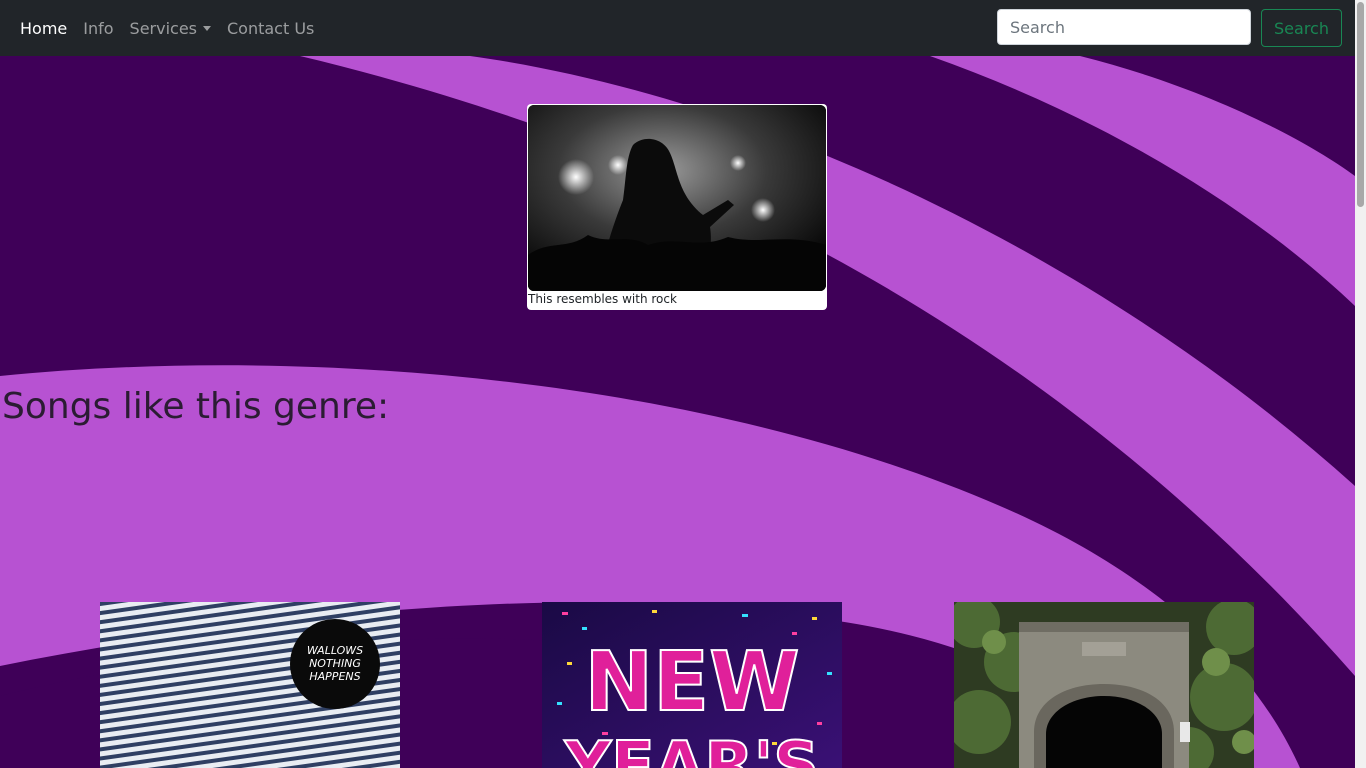  What do you see at coordinates (602, 299) in the screenshot?
I see `hero-caption: This resembles with rock` at bounding box center [602, 299].